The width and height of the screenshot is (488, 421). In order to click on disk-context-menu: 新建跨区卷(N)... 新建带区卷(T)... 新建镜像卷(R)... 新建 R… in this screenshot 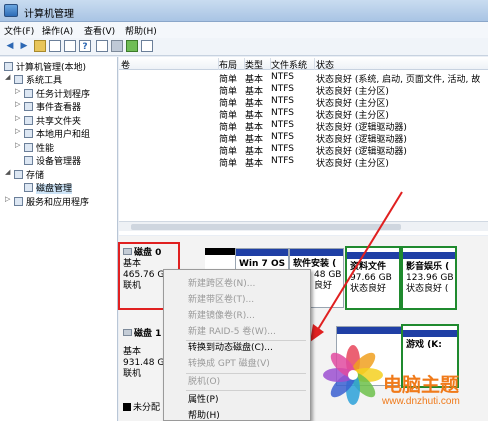, I will do `click(237, 345)`.